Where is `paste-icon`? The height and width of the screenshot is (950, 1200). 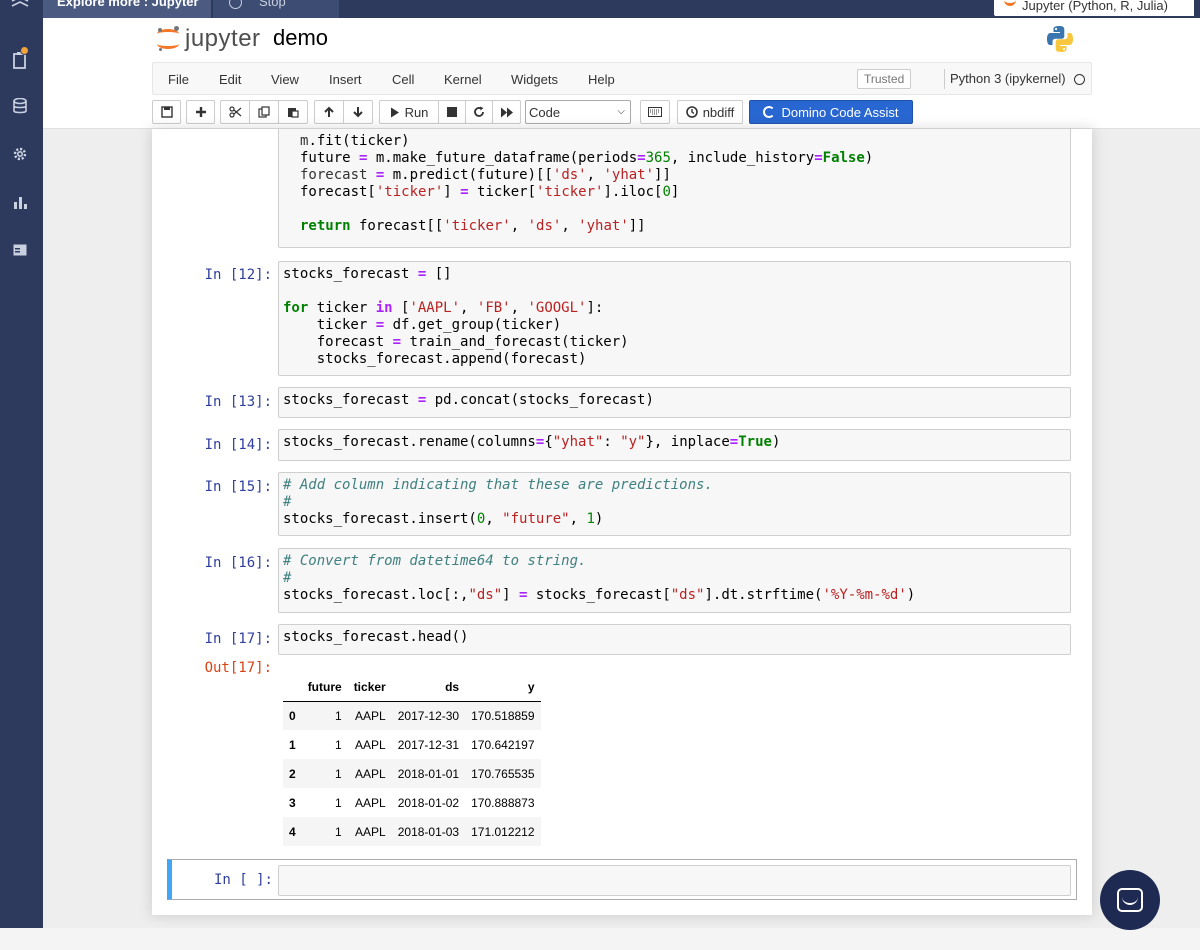 paste-icon is located at coordinates (293, 113).